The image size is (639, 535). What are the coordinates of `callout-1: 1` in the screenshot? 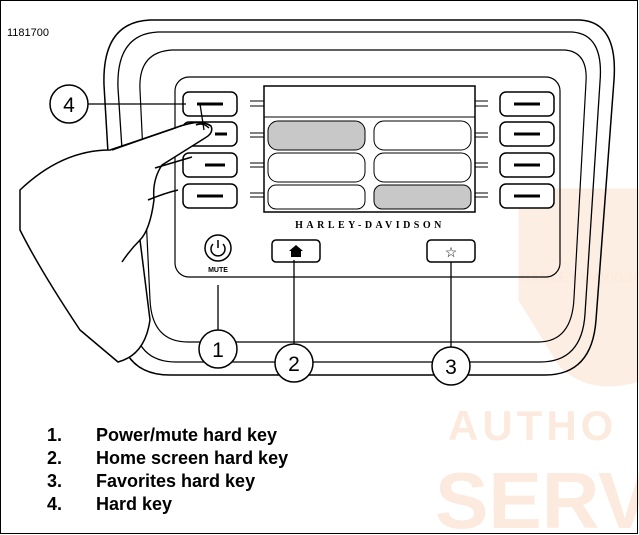 It's located at (218, 349).